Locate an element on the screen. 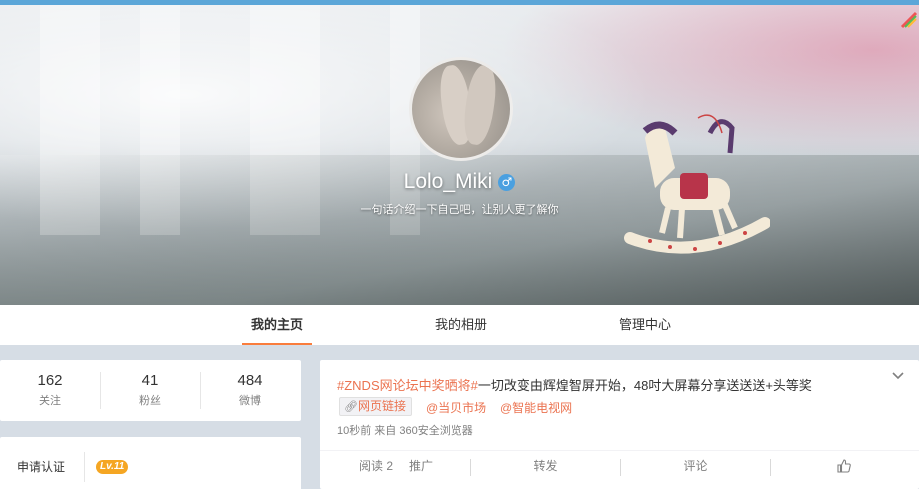 This screenshot has height=489, width=919. post-meta: 10秒前 来自 360安全浏览器 is located at coordinates (405, 431).